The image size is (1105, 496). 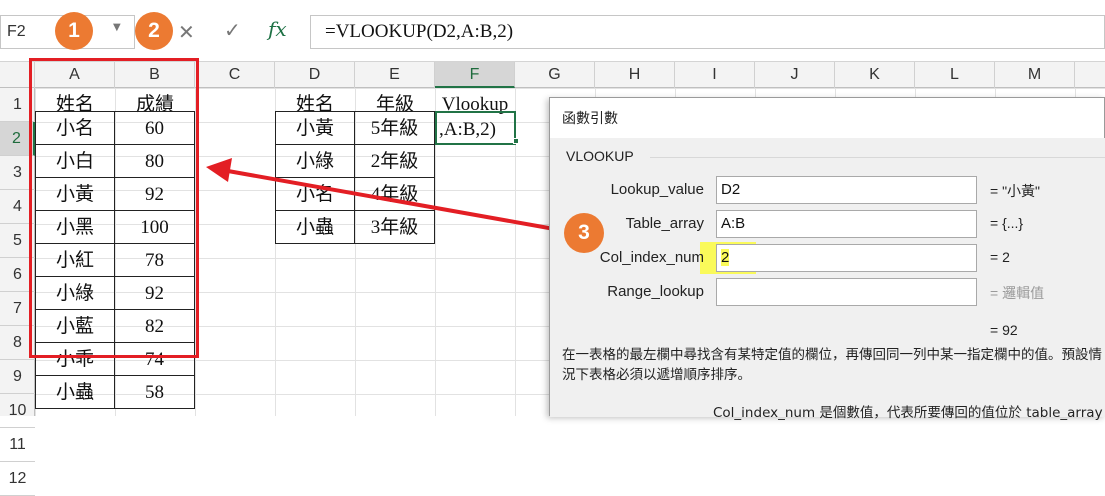 I want to click on col-index-num-input: 2 ⬆, so click(x=846, y=258).